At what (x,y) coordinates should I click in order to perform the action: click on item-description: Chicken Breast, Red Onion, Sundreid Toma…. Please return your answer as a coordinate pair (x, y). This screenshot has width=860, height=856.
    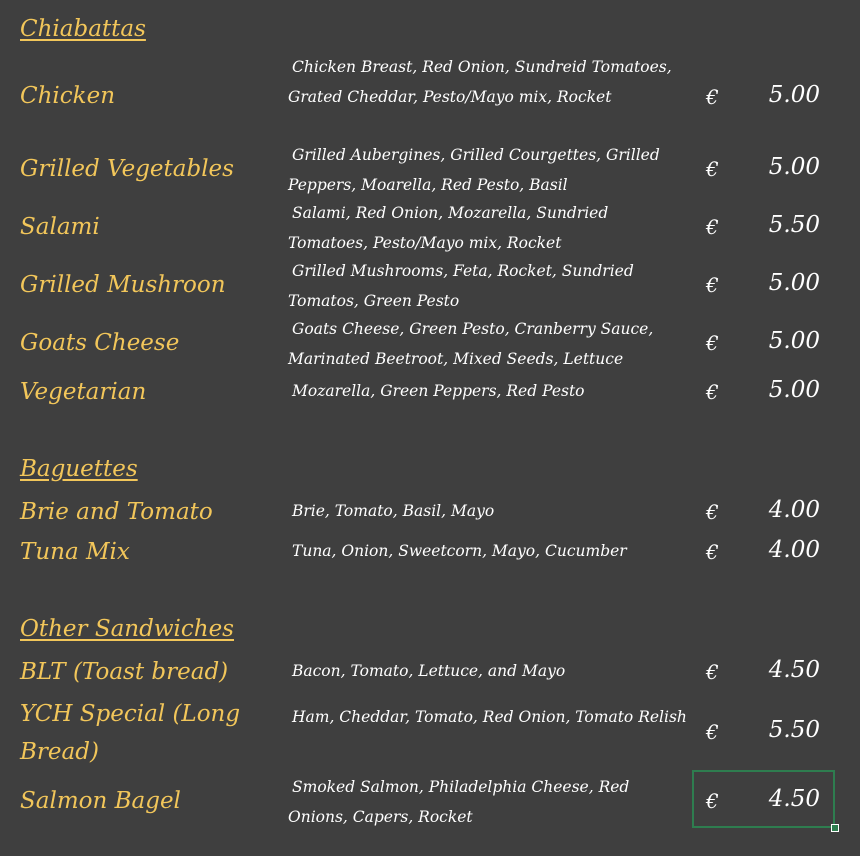
    Looking at the image, I should click on (480, 82).